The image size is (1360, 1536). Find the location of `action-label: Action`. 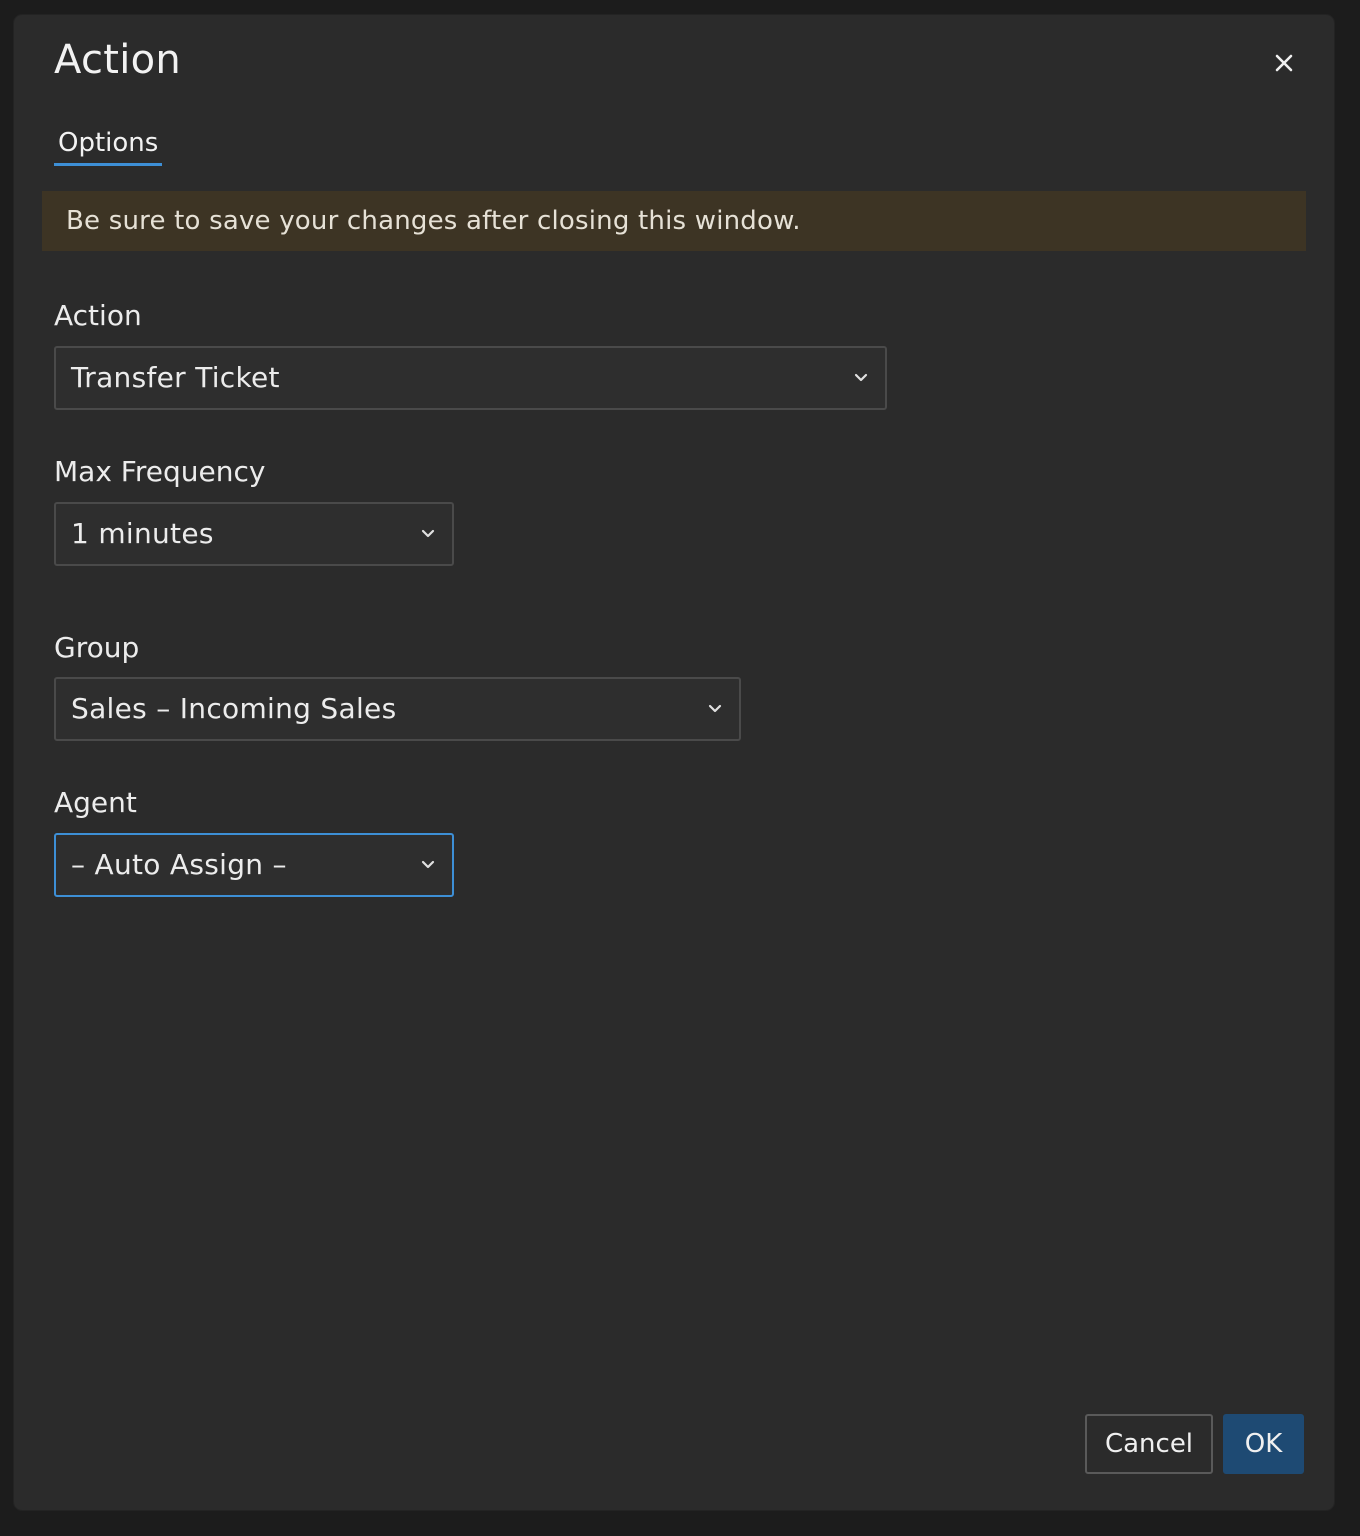

action-label: Action is located at coordinates (98, 315).